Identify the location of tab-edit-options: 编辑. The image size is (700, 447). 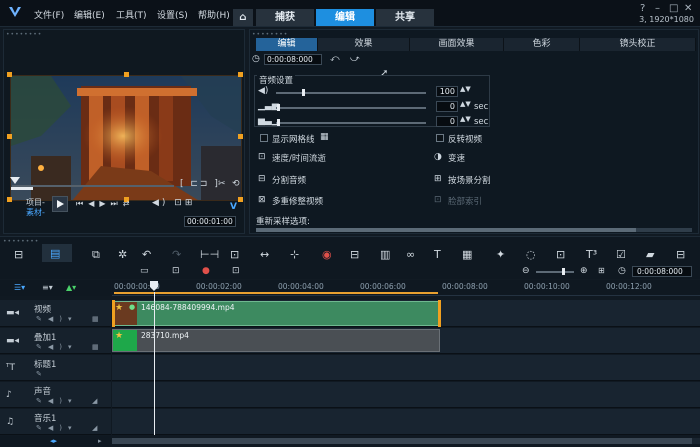
(287, 44).